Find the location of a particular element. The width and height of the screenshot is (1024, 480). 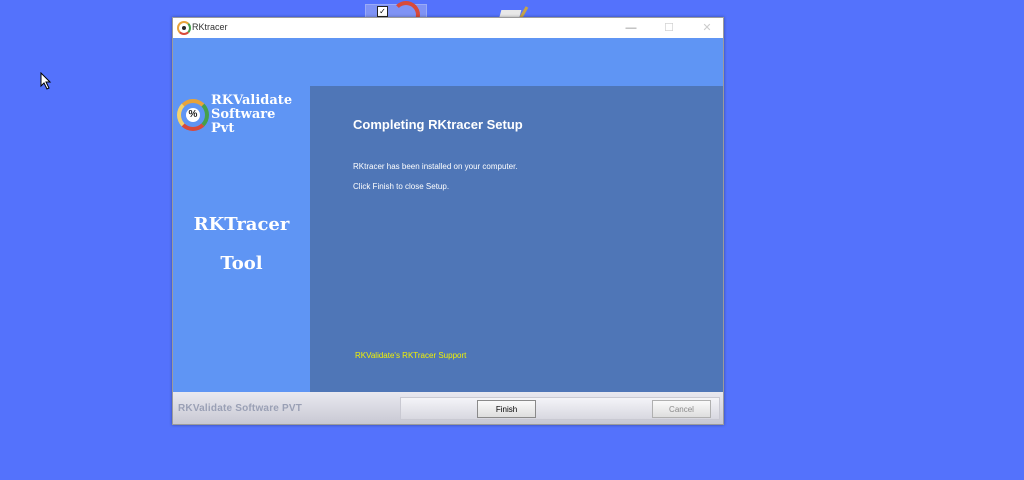

footer-bar: RKValidate Software PVT Finish Cancel is located at coordinates (448, 408).